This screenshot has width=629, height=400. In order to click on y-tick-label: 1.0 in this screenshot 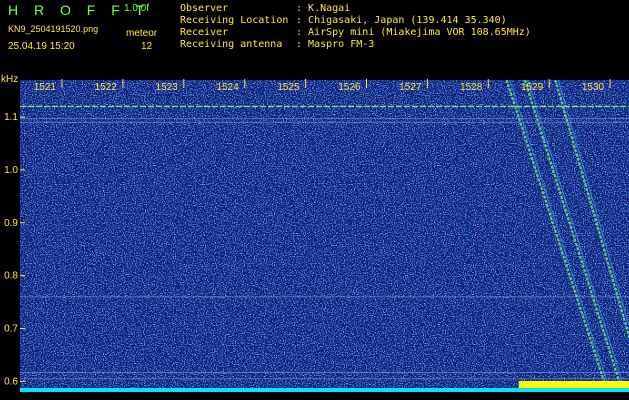, I will do `click(11, 170)`.